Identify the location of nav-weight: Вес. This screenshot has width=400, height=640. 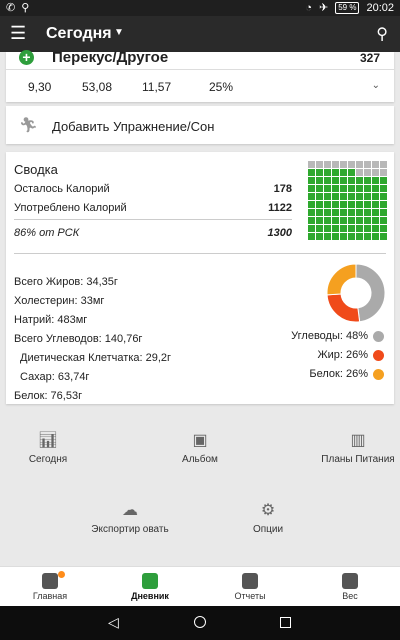
(350, 587).